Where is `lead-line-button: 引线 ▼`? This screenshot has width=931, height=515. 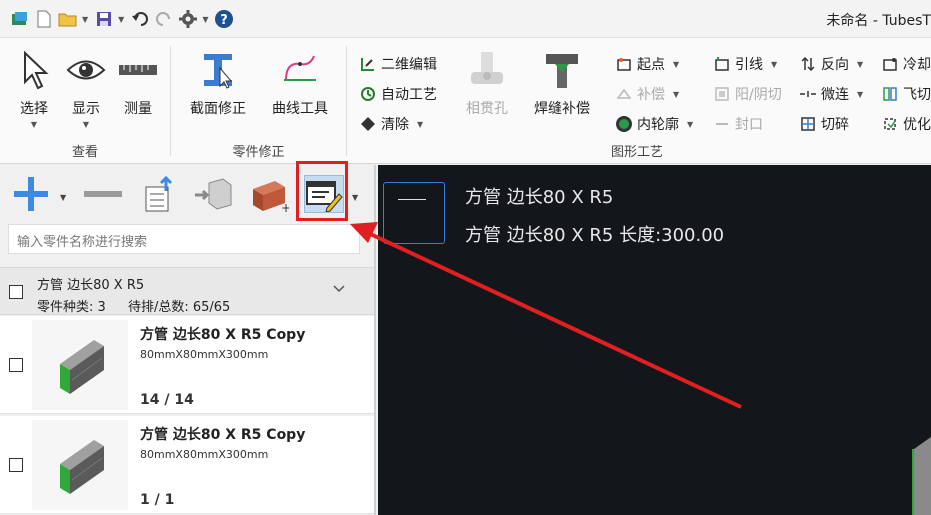 lead-line-button: 引线 ▼ is located at coordinates (745, 64).